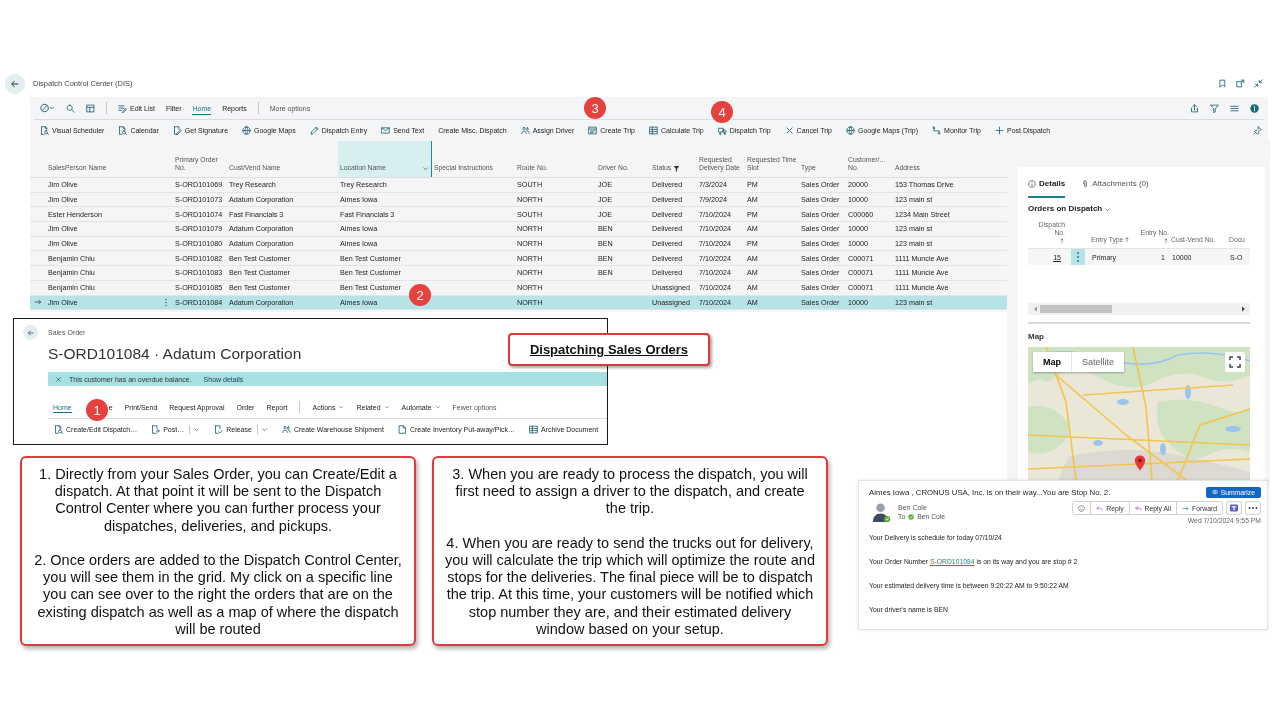  What do you see at coordinates (911, 516) in the screenshot?
I see `presence-check-icon` at bounding box center [911, 516].